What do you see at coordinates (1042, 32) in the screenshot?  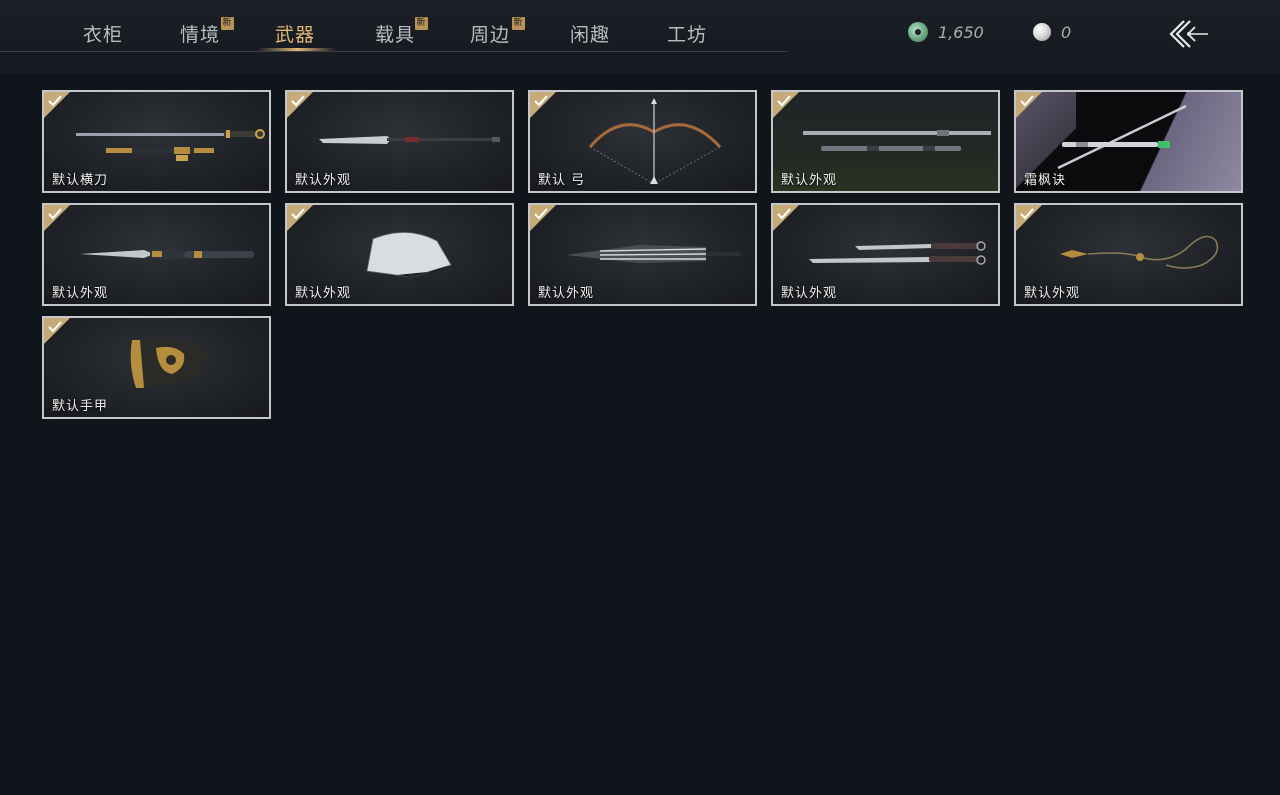 I see `pearl-icon` at bounding box center [1042, 32].